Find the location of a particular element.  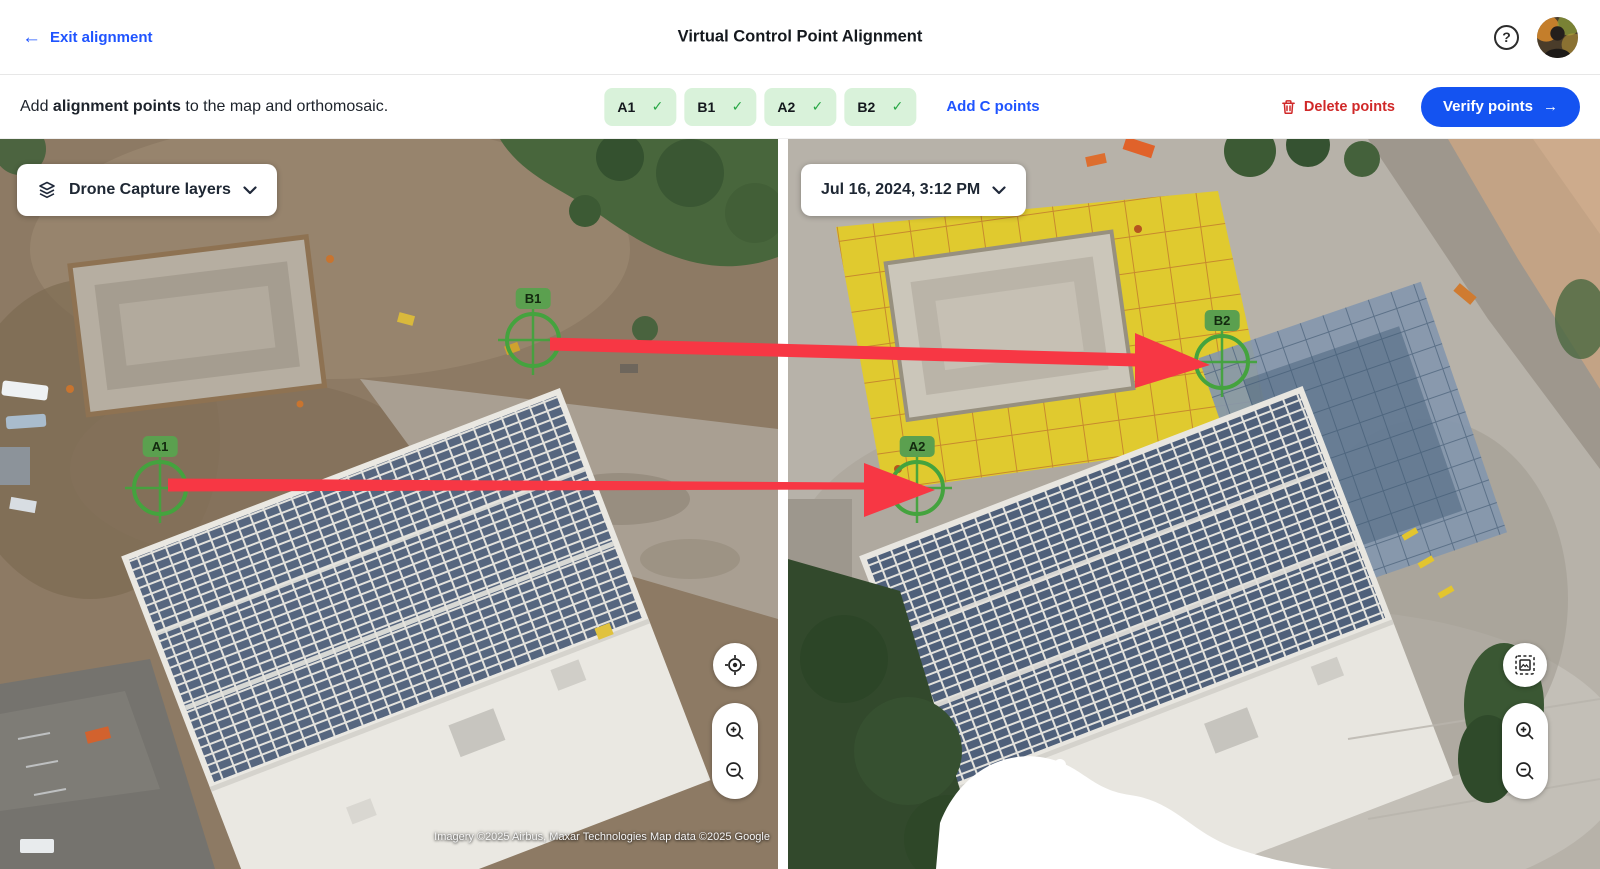

chip-label: A2 is located at coordinates (786, 106).